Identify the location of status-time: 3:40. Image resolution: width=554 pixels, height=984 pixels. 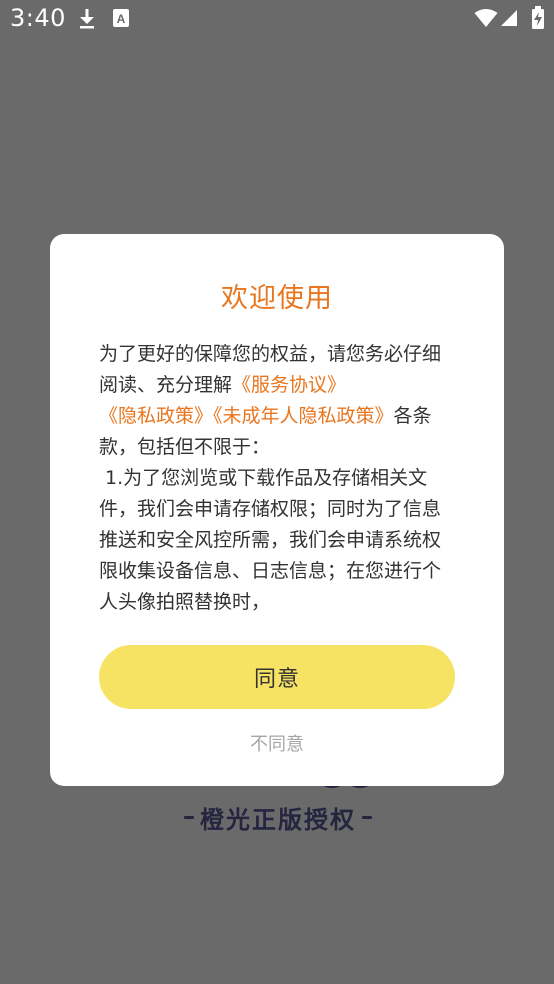
(38, 18).